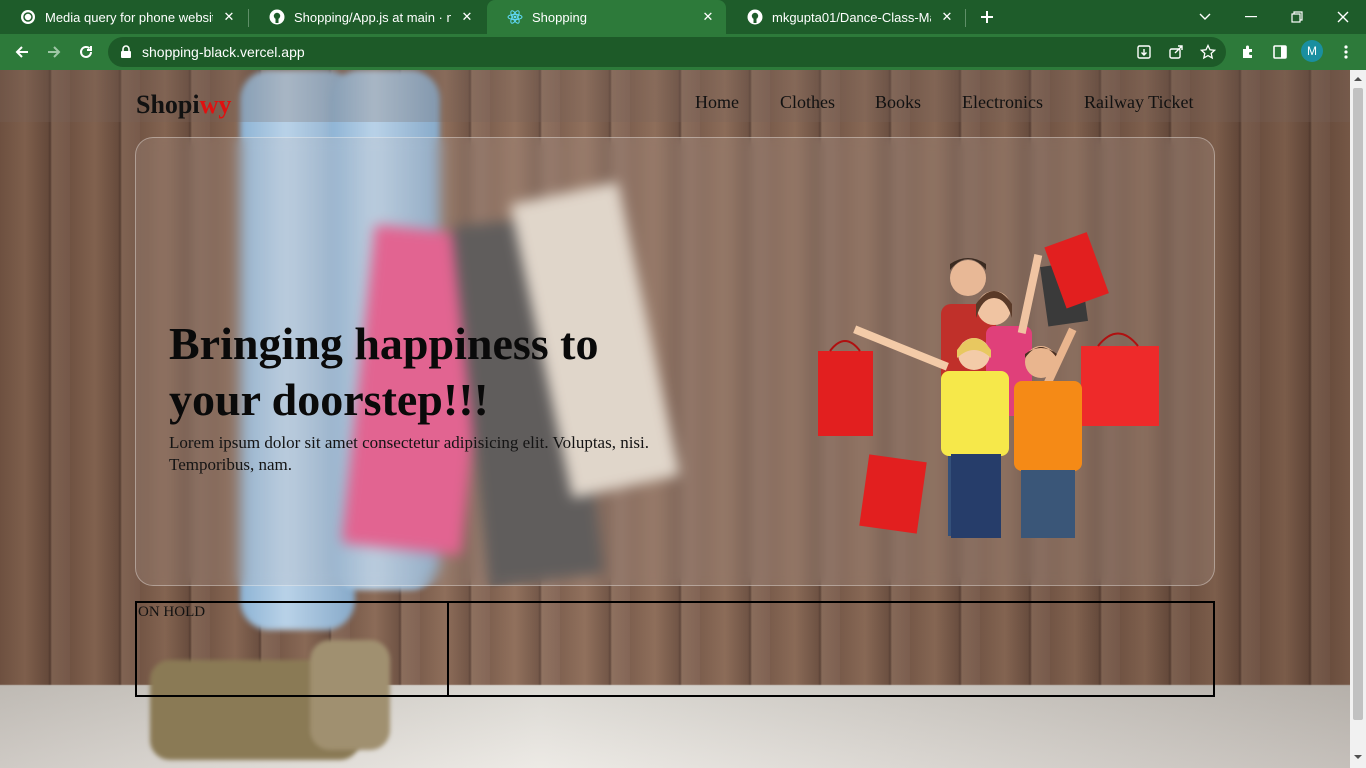  I want to click on tab-shopping-appjs: Shopping/App.js at main · mkgupta01 ✕, so click(367, 17).